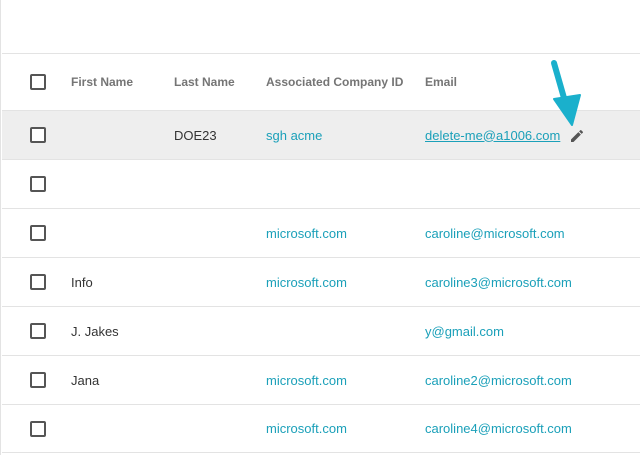  What do you see at coordinates (82, 282) in the screenshot?
I see `first-name-cell: Info` at bounding box center [82, 282].